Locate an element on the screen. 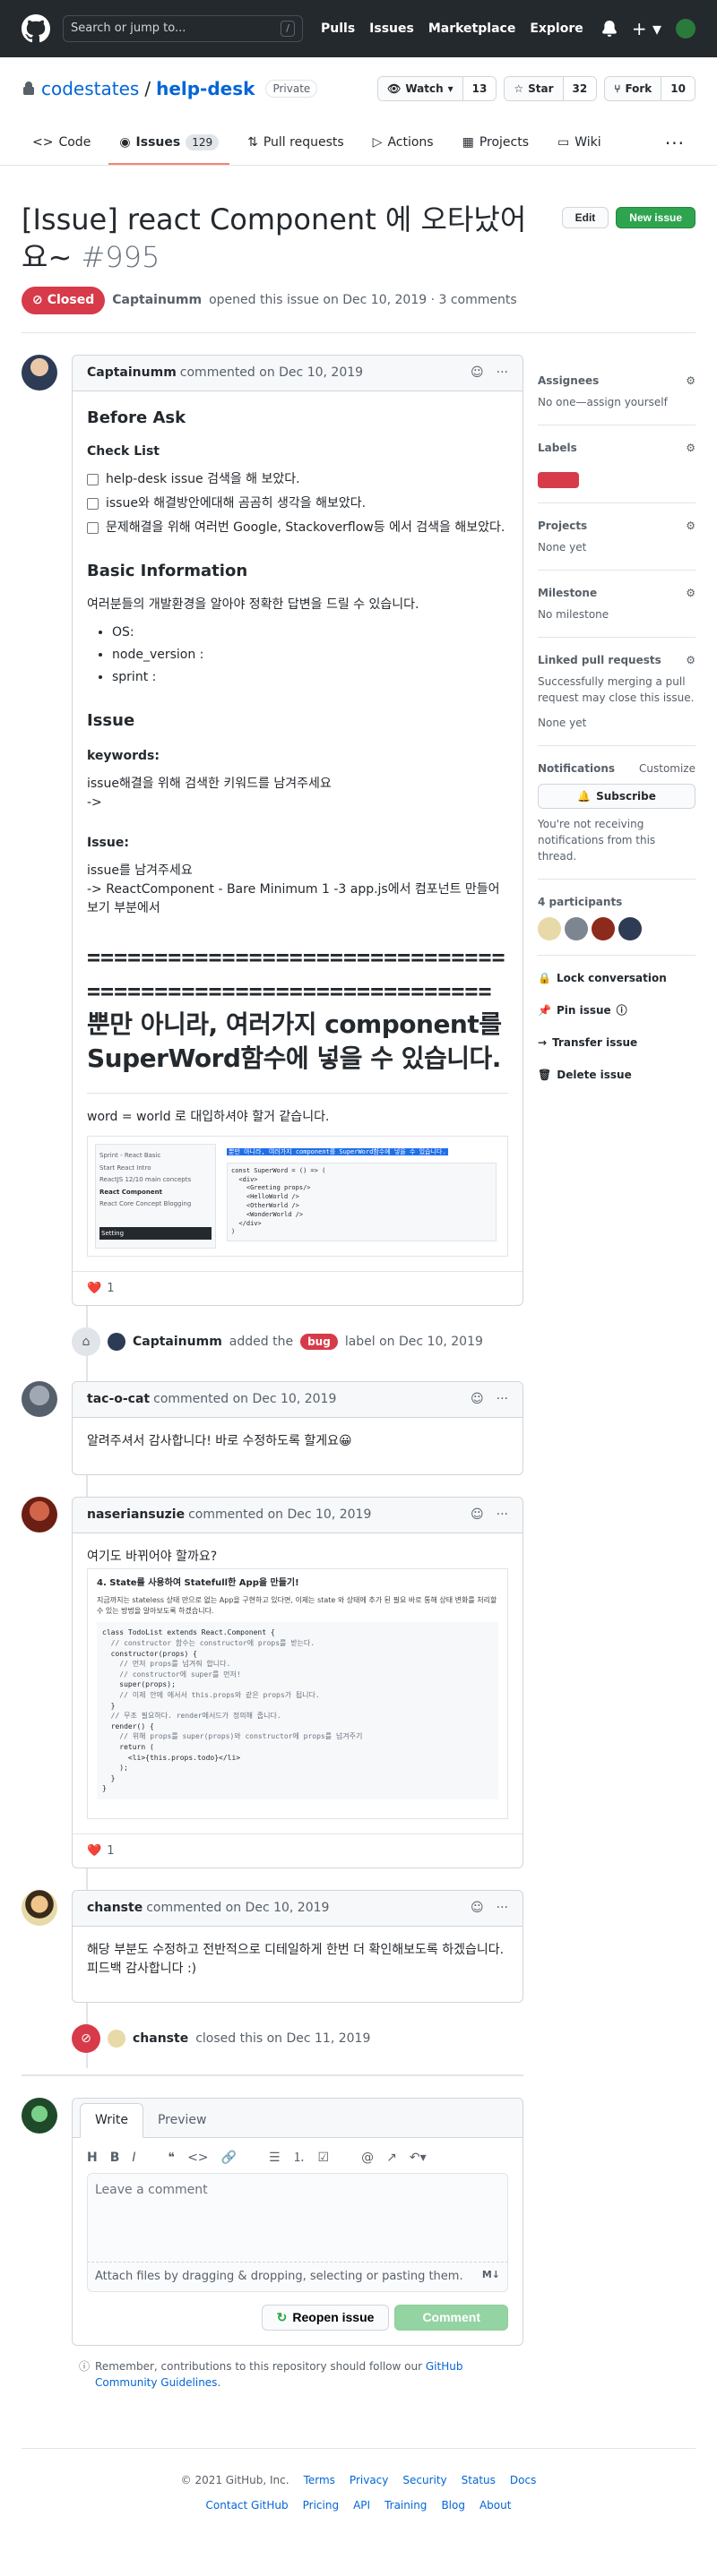 Image resolution: width=717 pixels, height=2576 pixels. tab-pull-requests: ⇅ Pull requests is located at coordinates (296, 143).